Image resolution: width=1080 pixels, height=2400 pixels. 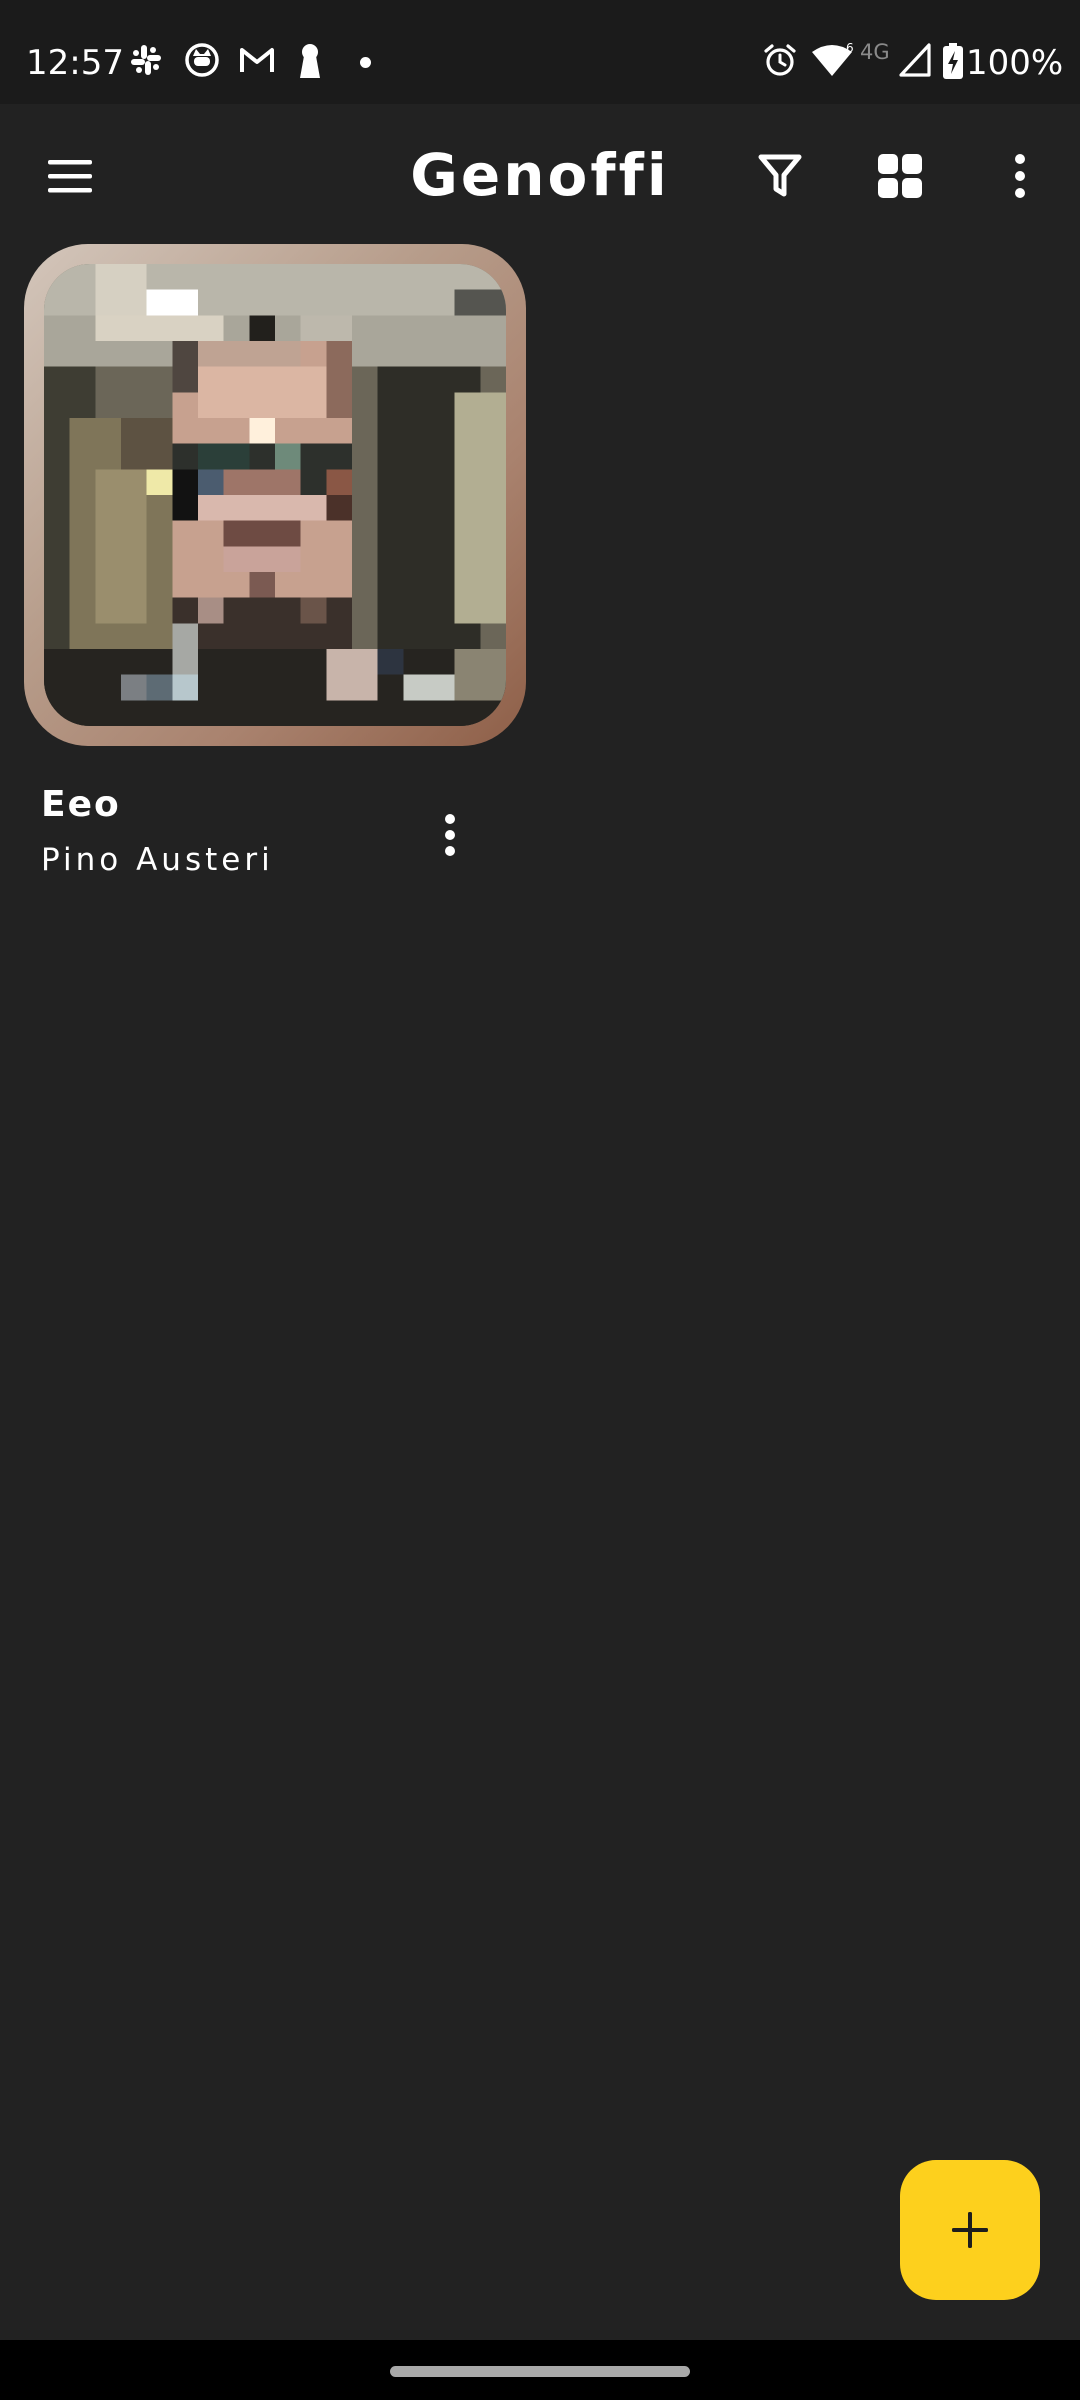 I want to click on network-type: 4G, so click(x=875, y=52).